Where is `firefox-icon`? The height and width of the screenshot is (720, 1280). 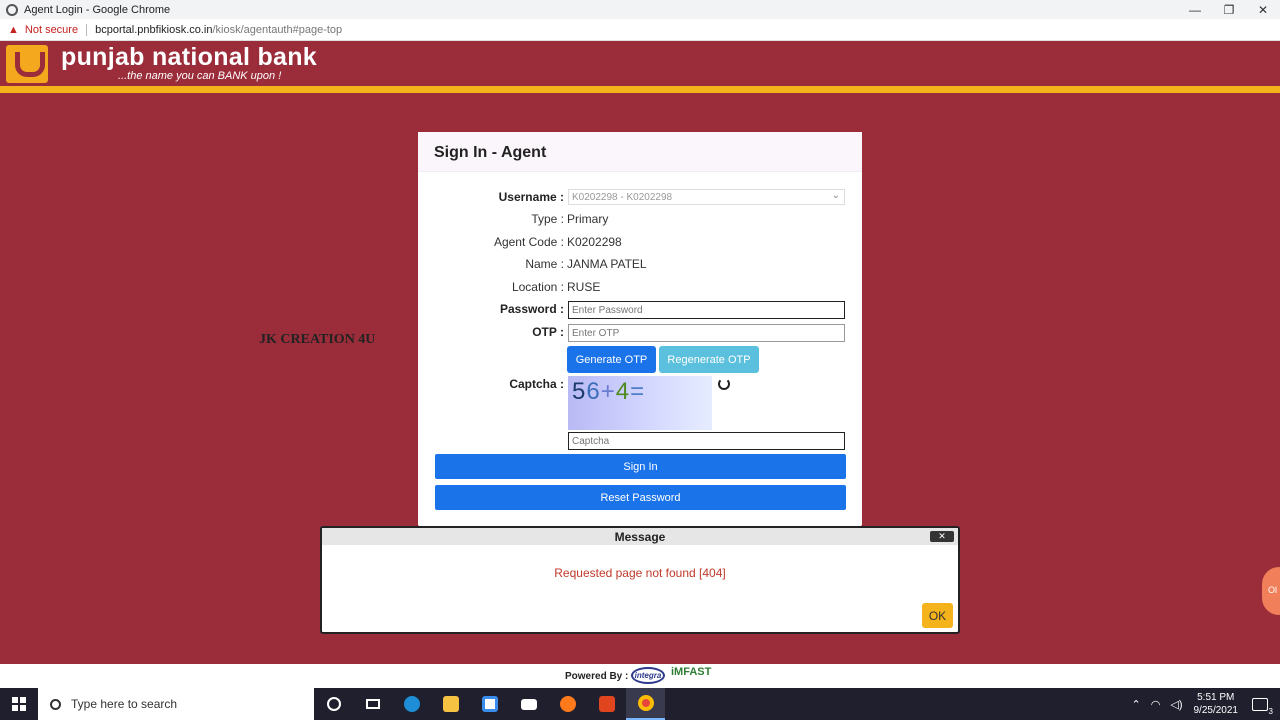
firefox-icon is located at coordinates (567, 704).